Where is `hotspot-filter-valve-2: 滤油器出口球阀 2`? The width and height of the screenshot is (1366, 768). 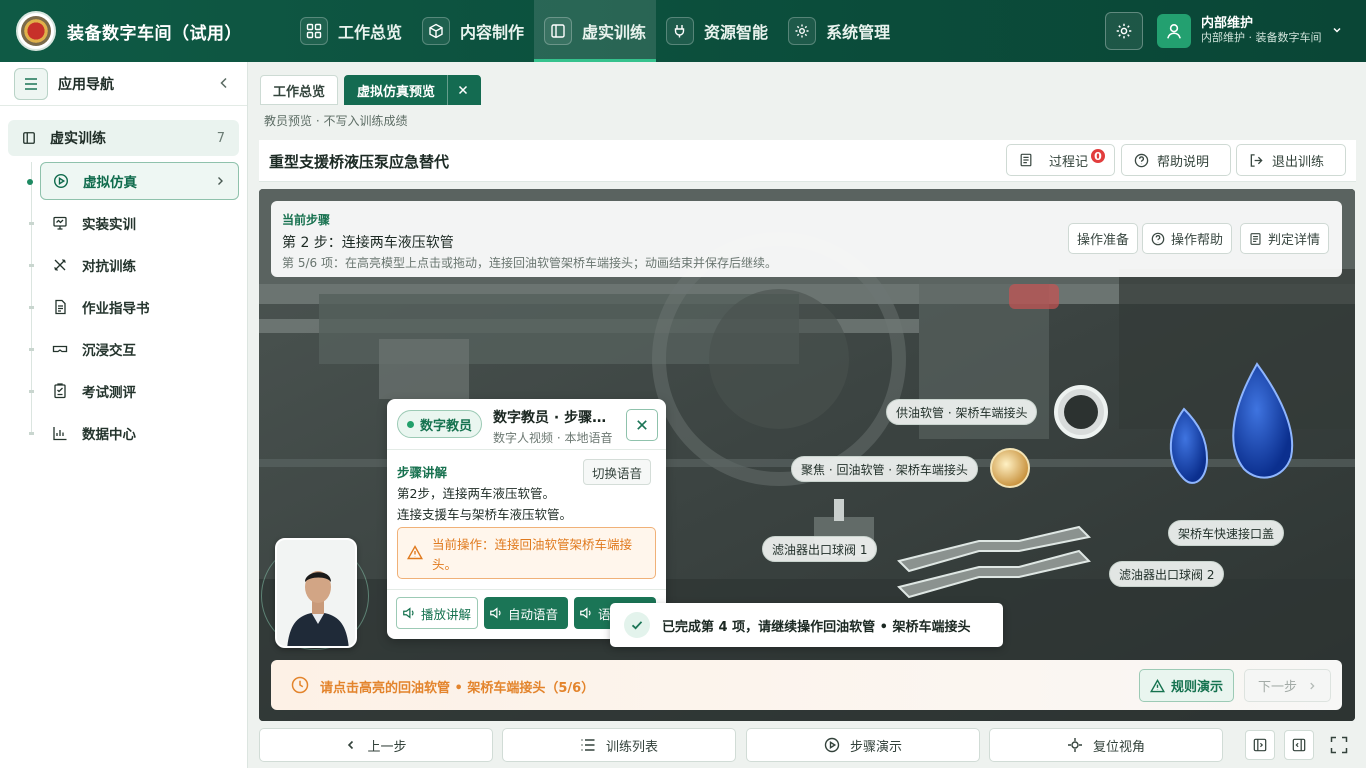 hotspot-filter-valve-2: 滤油器出口球阀 2 is located at coordinates (1167, 574).